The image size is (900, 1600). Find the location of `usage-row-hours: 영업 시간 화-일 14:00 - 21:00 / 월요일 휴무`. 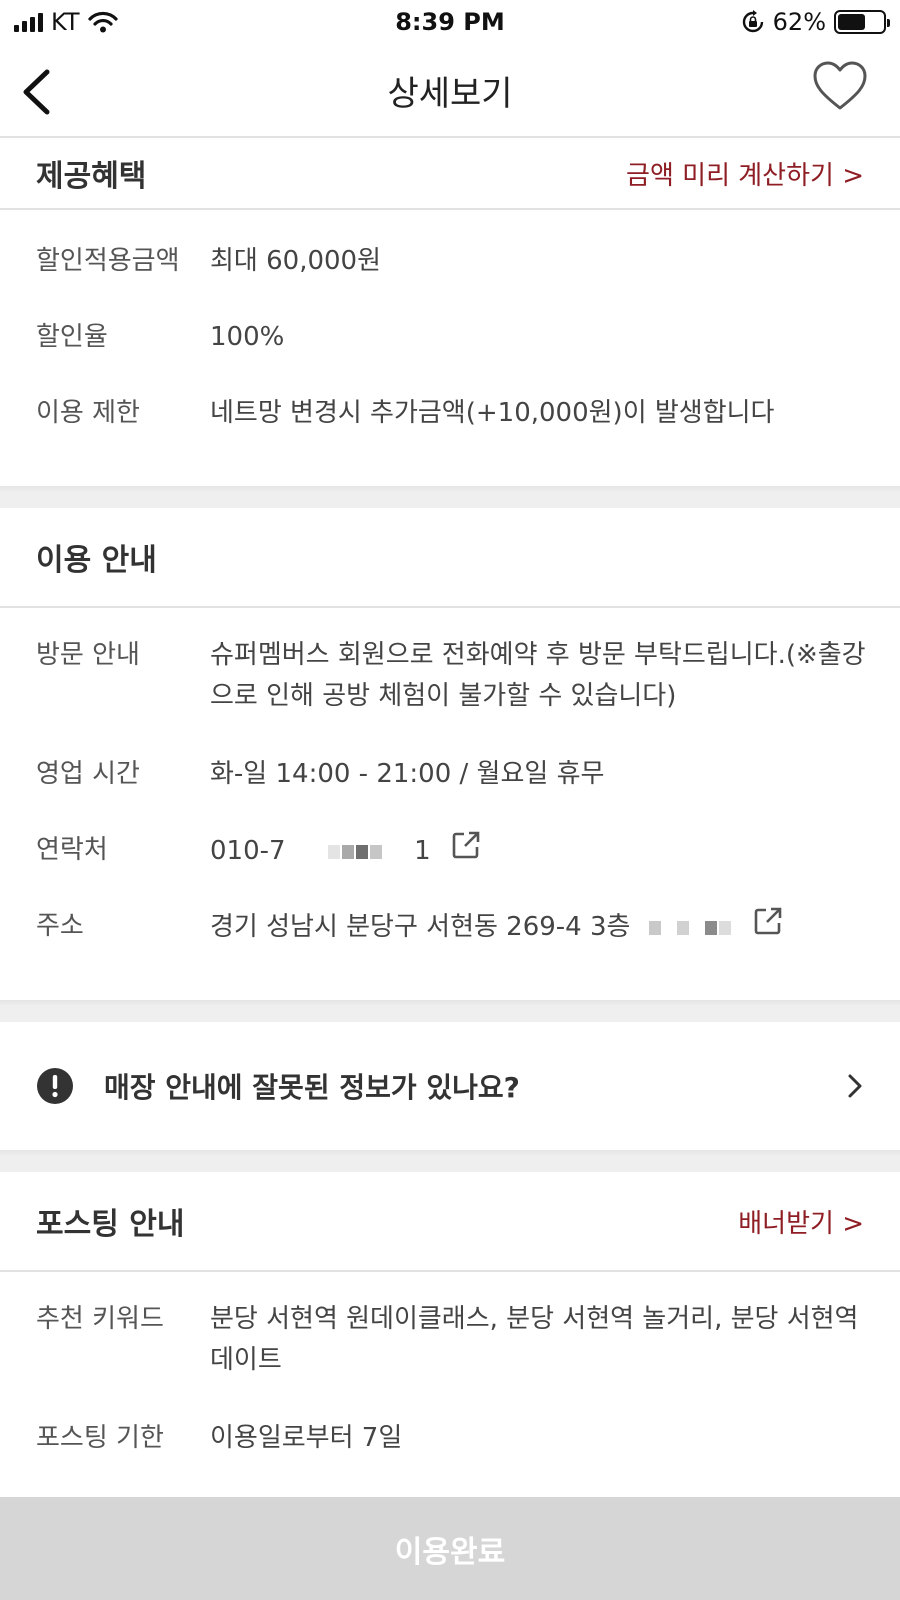

usage-row-hours: 영업 시간 화-일 14:00 - 21:00 / 월요일 휴무 is located at coordinates (451, 774).